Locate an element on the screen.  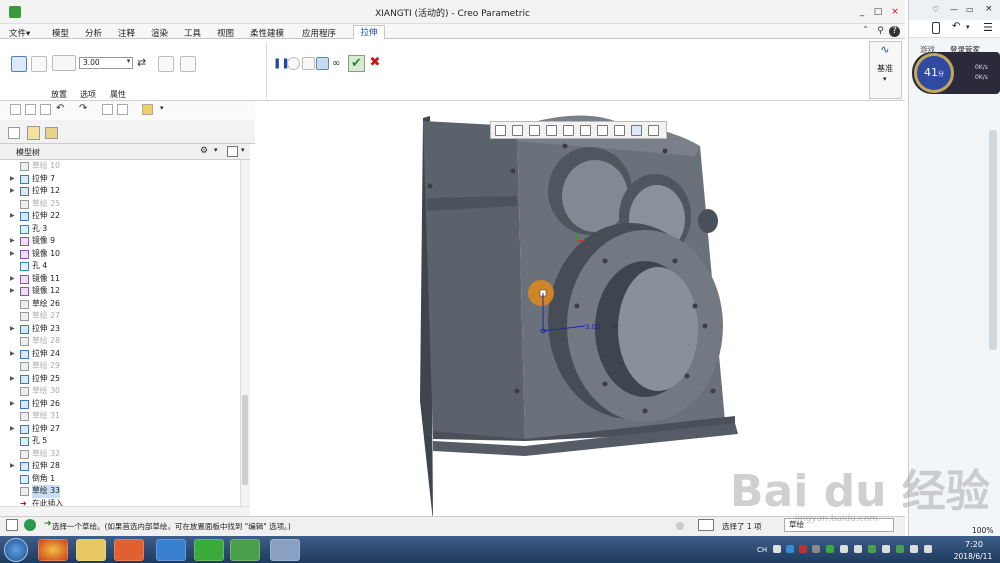
security-tray-icon is located at coordinates (803, 549).